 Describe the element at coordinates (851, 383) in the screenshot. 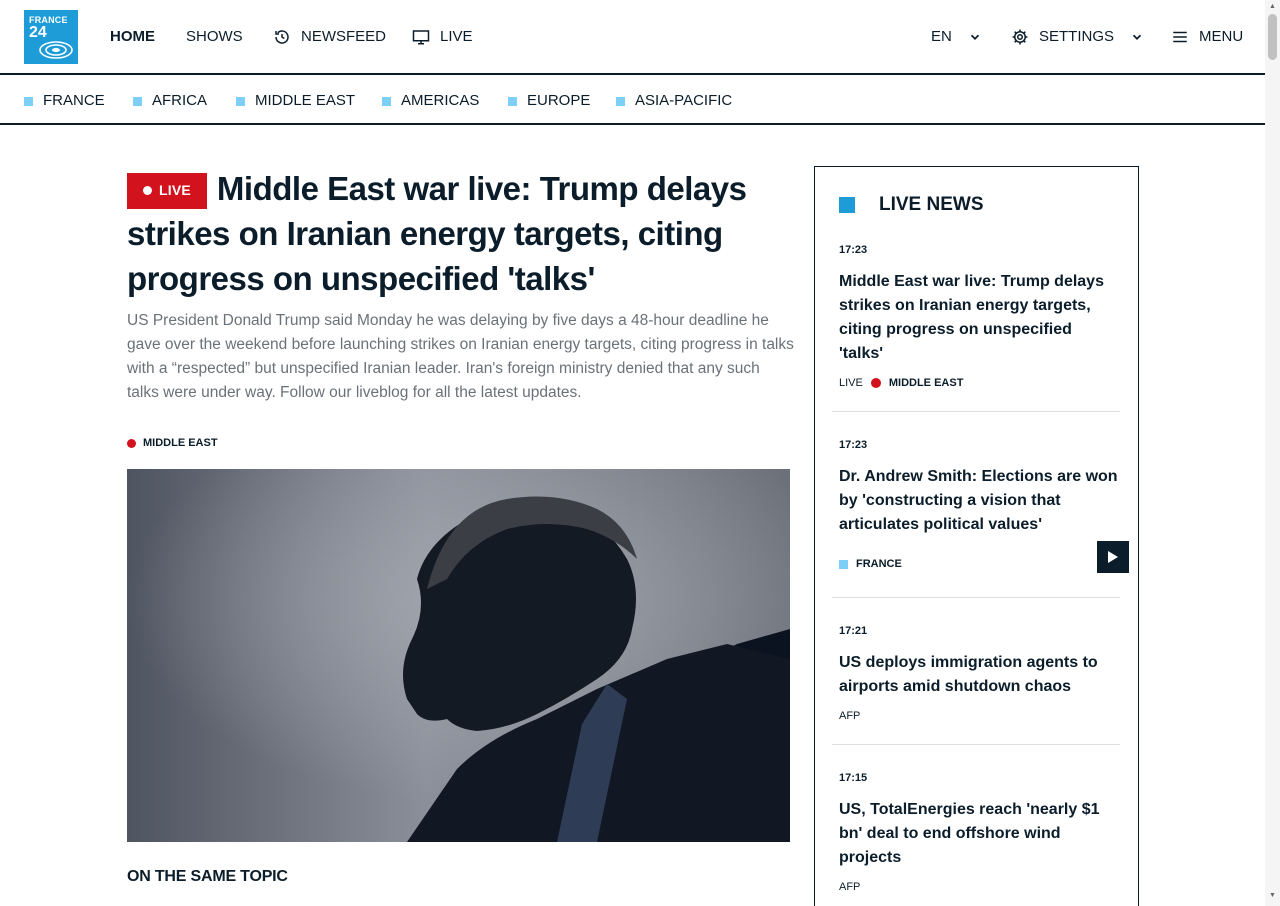

I see `item-live-prefix: LIVE` at that location.